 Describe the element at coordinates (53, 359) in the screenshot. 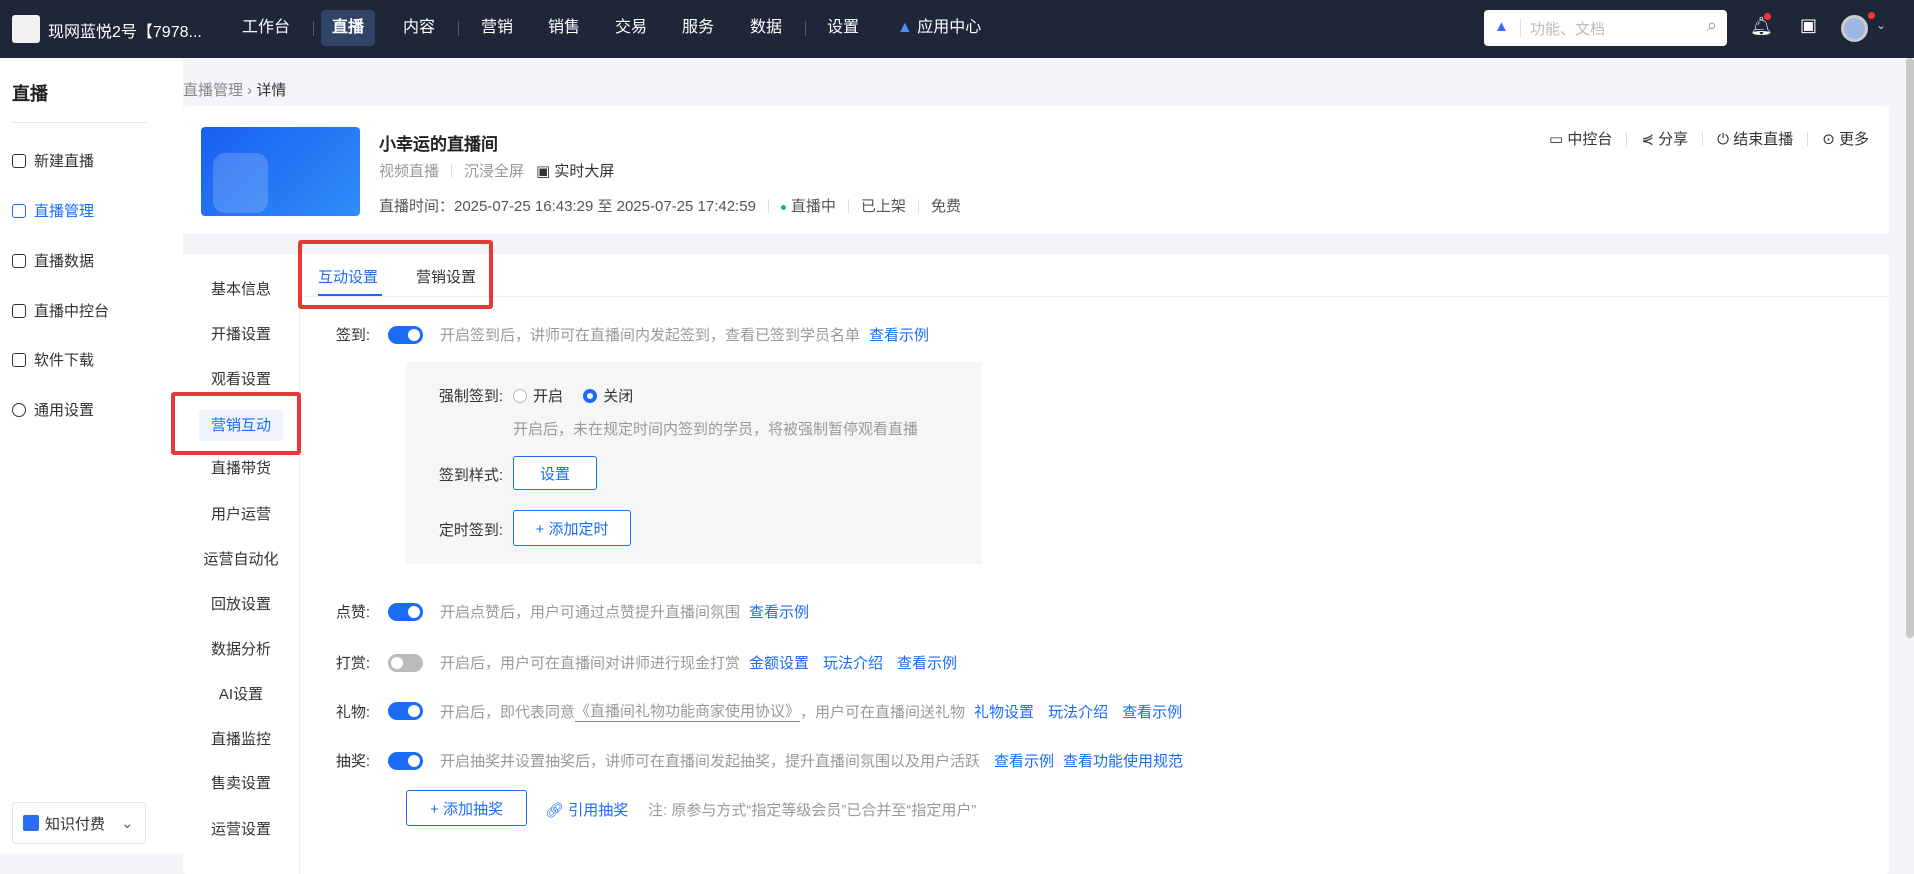

I see `sidebar-item-download: 软件下载` at that location.